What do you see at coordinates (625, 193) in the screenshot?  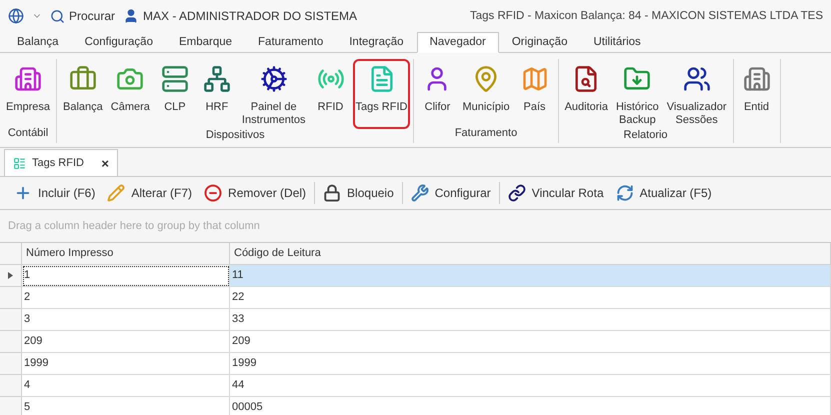 I see `refresh-icon` at bounding box center [625, 193].